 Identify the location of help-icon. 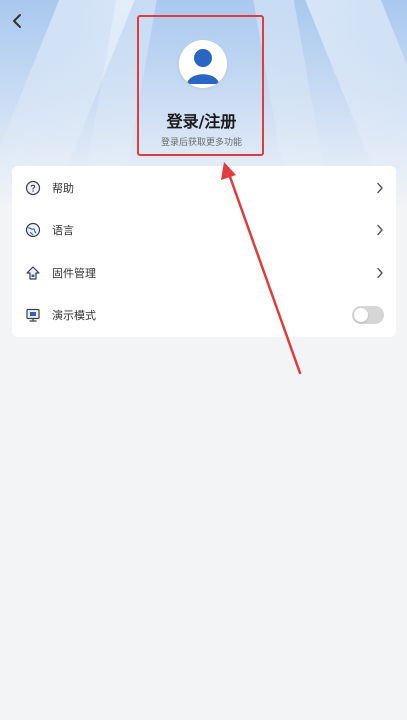
(33, 188).